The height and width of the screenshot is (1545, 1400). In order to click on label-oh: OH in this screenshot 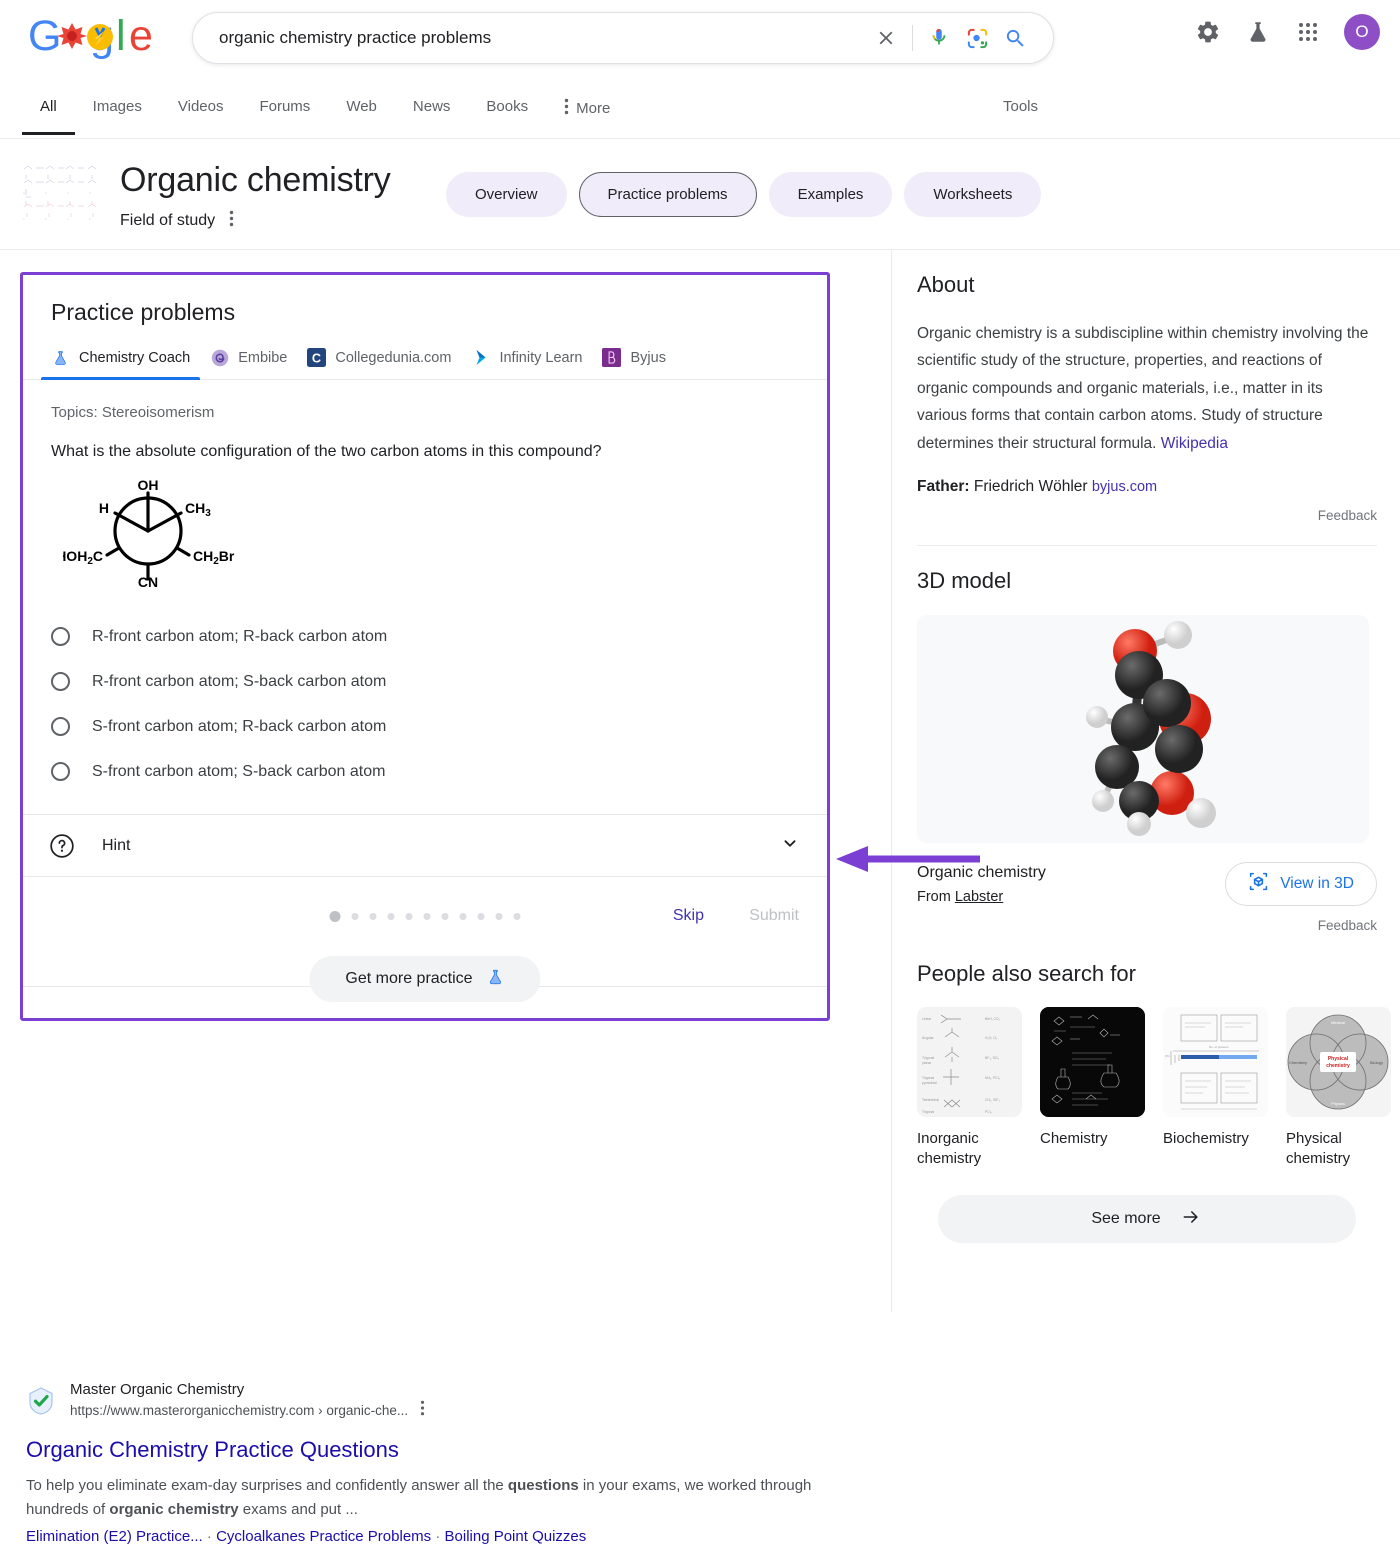, I will do `click(148, 485)`.